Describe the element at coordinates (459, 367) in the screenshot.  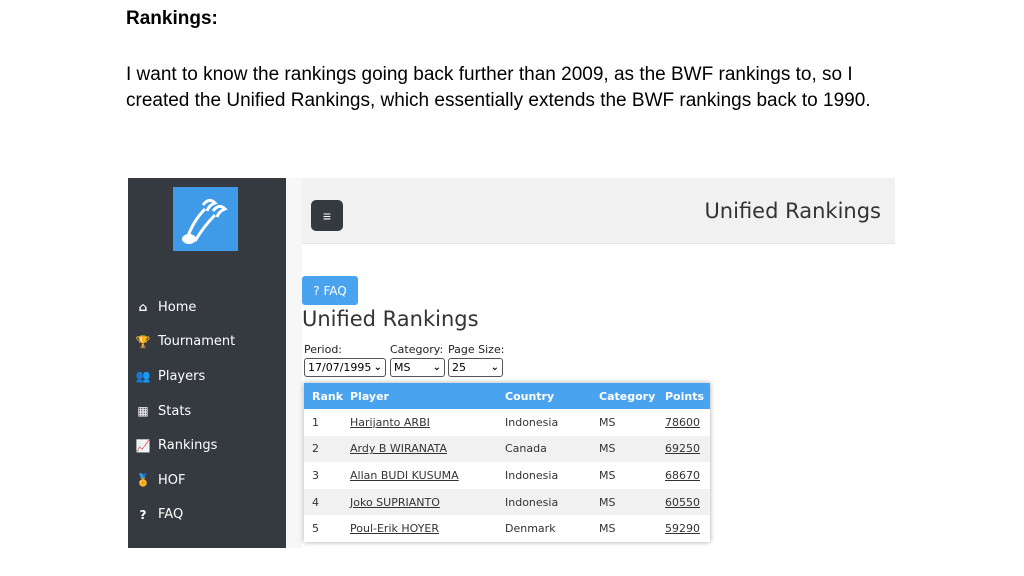
I see `page-size-value: 25` at that location.